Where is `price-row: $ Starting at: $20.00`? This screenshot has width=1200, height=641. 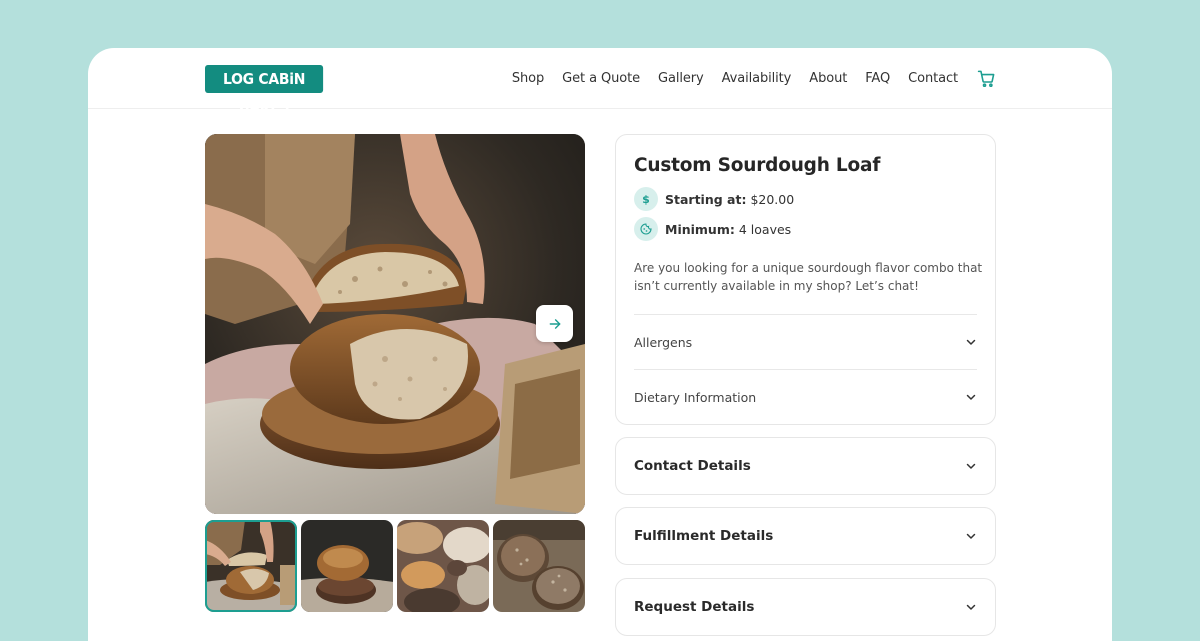 price-row: $ Starting at: $20.00 is located at coordinates (714, 199).